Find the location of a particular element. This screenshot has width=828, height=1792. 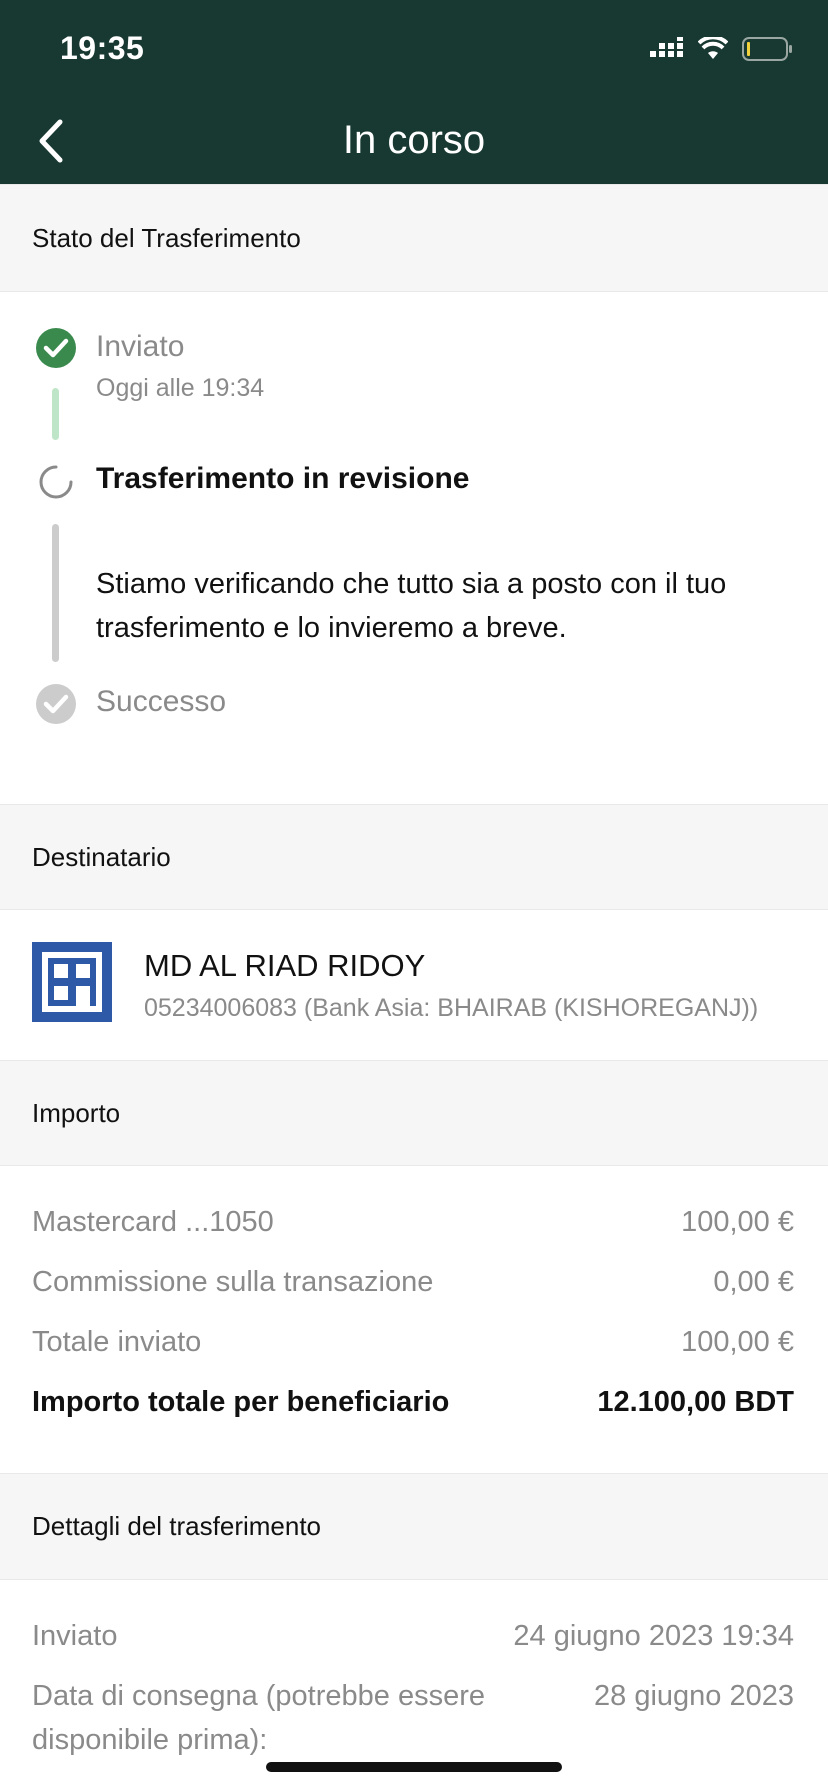

wifi-icon is located at coordinates (713, 48).